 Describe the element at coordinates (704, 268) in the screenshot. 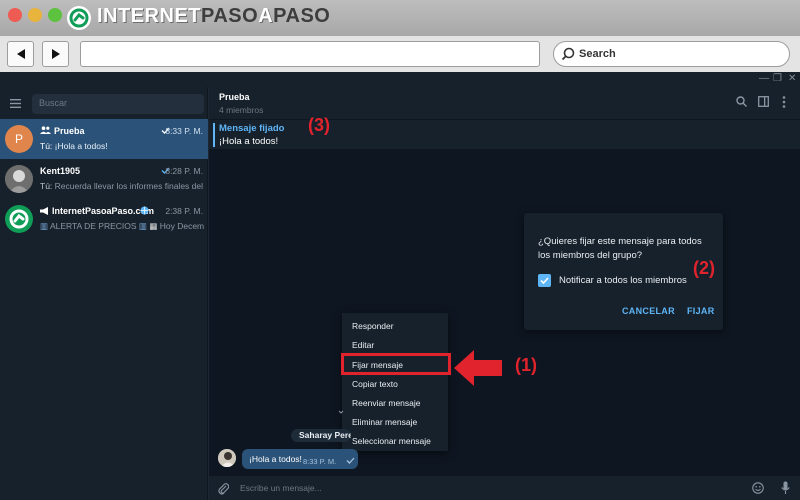

I see `annotation-2: (2)` at that location.